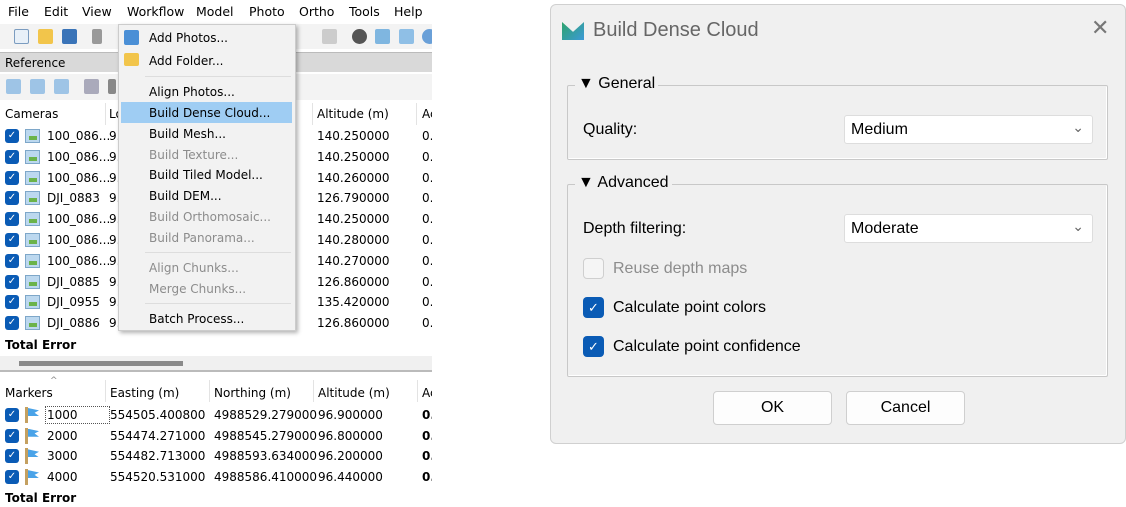 Image resolution: width=1126 pixels, height=507 pixels. Describe the element at coordinates (91, 86) in the screenshot. I see `calculator-icon` at that location.